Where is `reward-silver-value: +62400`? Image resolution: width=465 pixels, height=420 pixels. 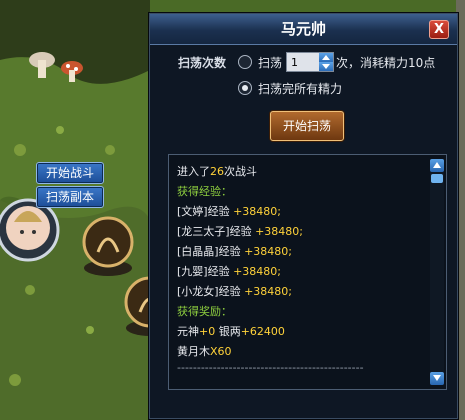 reward-silver-value: +62400 is located at coordinates (262, 331).